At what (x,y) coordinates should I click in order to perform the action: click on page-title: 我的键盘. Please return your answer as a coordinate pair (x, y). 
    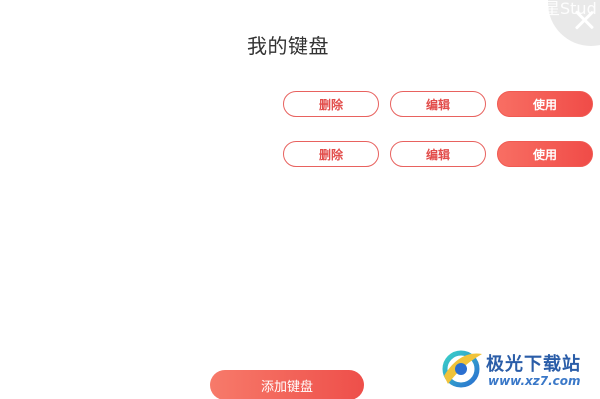
    Looking at the image, I should click on (288, 46).